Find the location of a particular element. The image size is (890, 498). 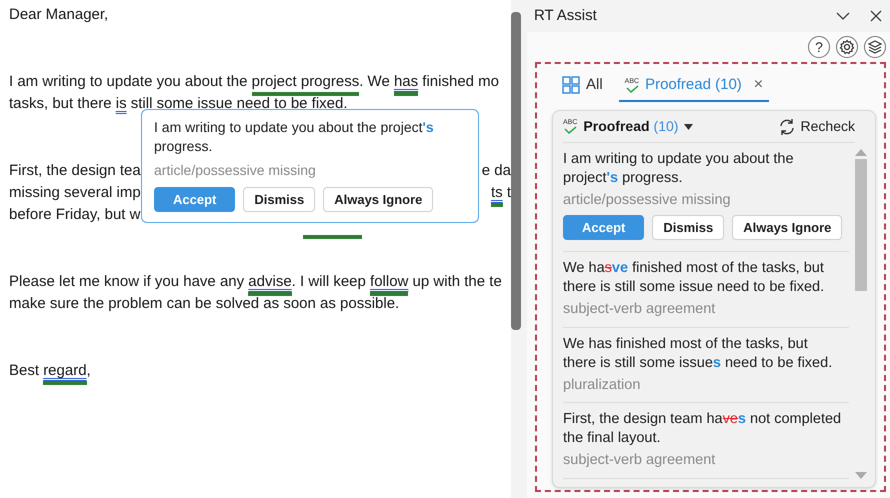

document-text: Dear Manager, is located at coordinates (58, 15).